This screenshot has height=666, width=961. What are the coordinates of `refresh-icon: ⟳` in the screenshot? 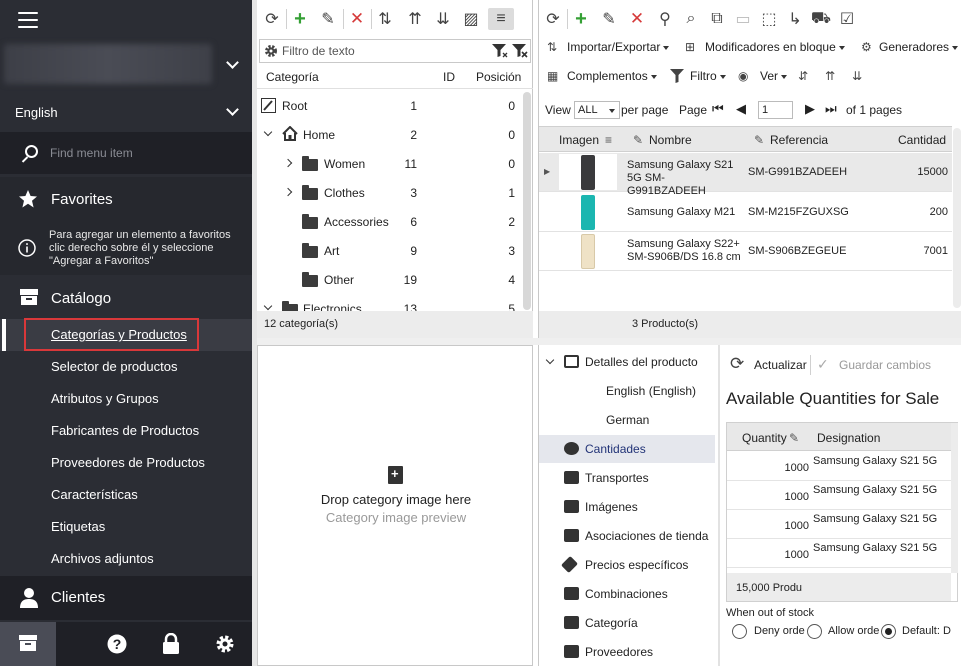 It's located at (272, 19).